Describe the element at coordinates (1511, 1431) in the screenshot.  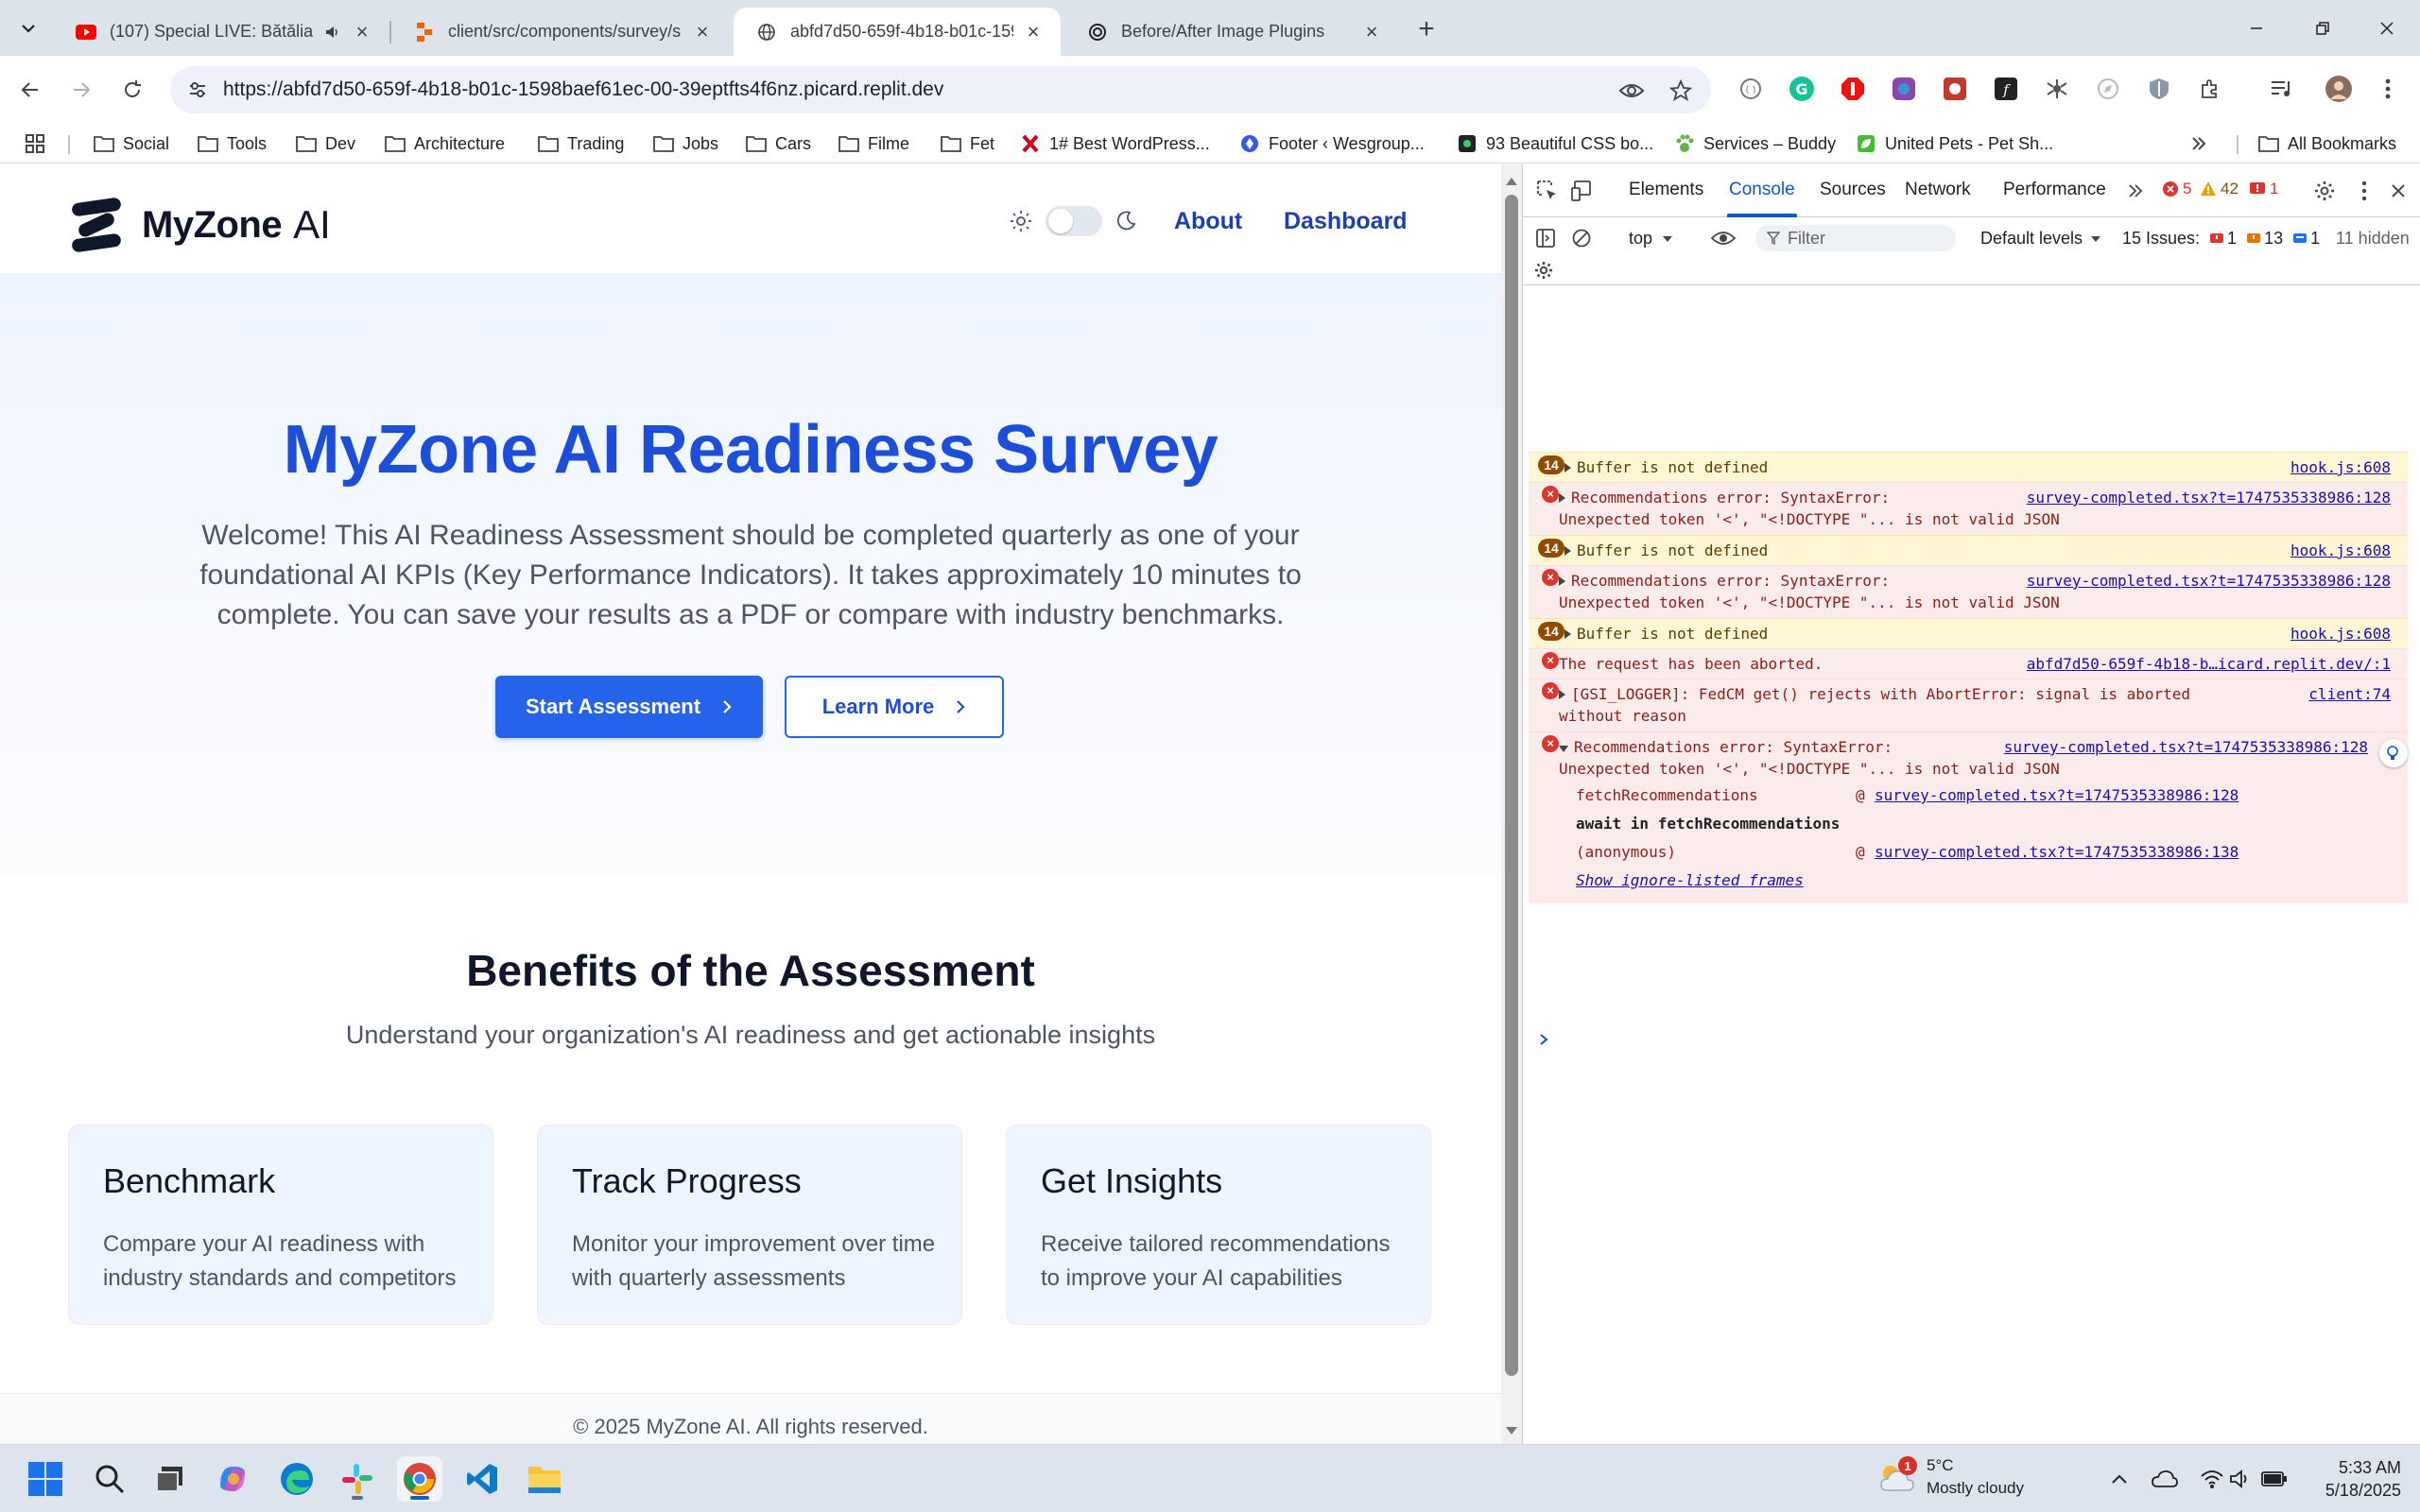
I see `scroll-down-arrow` at that location.